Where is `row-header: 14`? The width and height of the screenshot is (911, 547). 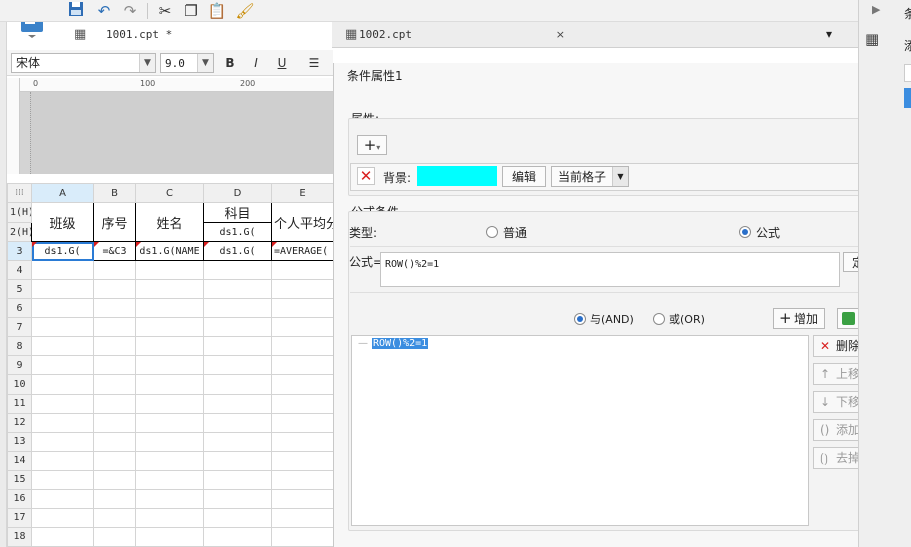 row-header: 14 is located at coordinates (19, 460).